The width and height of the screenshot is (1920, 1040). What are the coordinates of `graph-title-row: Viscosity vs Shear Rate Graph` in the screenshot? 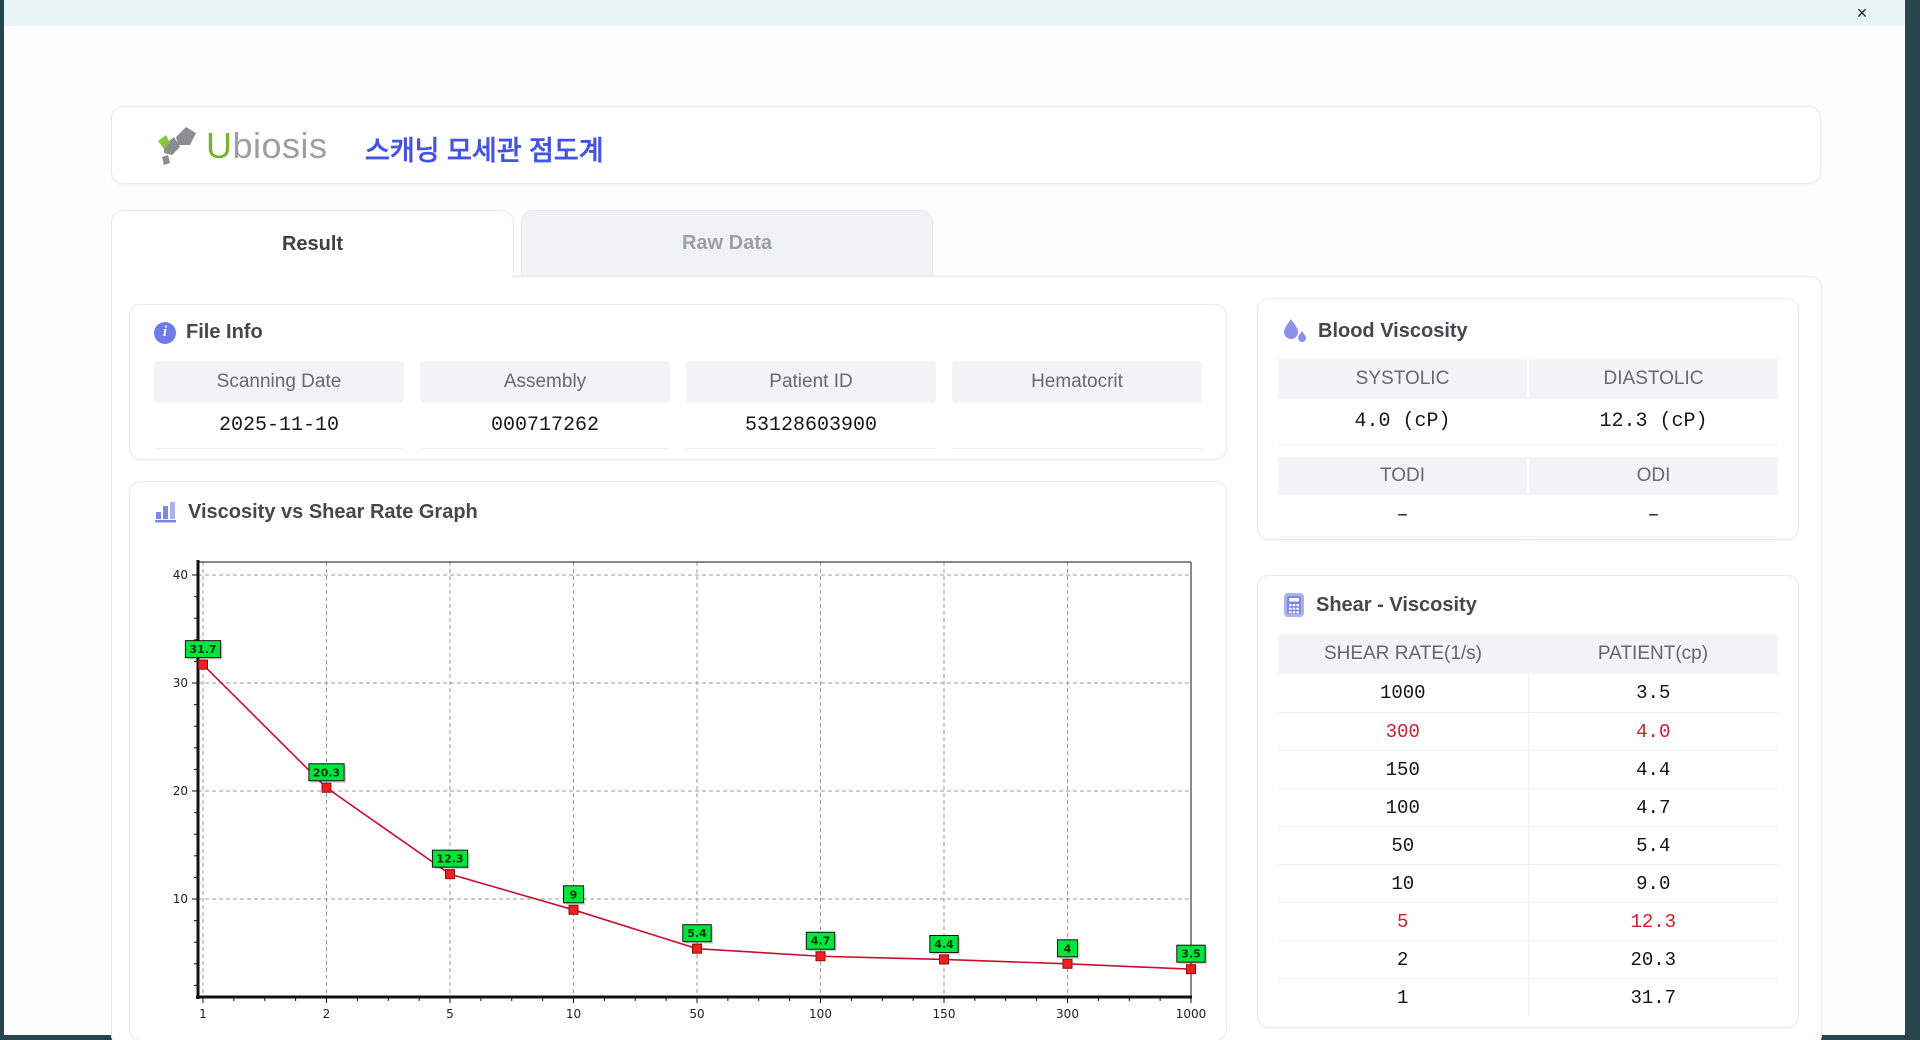 It's located at (316, 512).